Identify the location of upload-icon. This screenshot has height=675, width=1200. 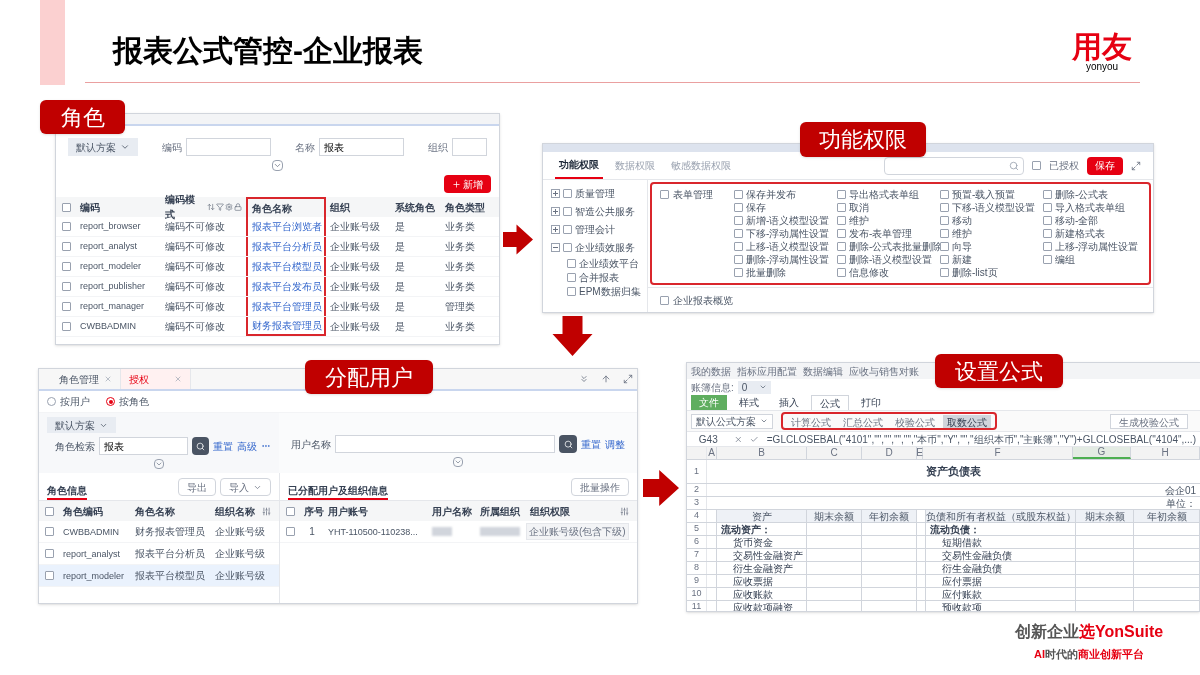
(606, 379).